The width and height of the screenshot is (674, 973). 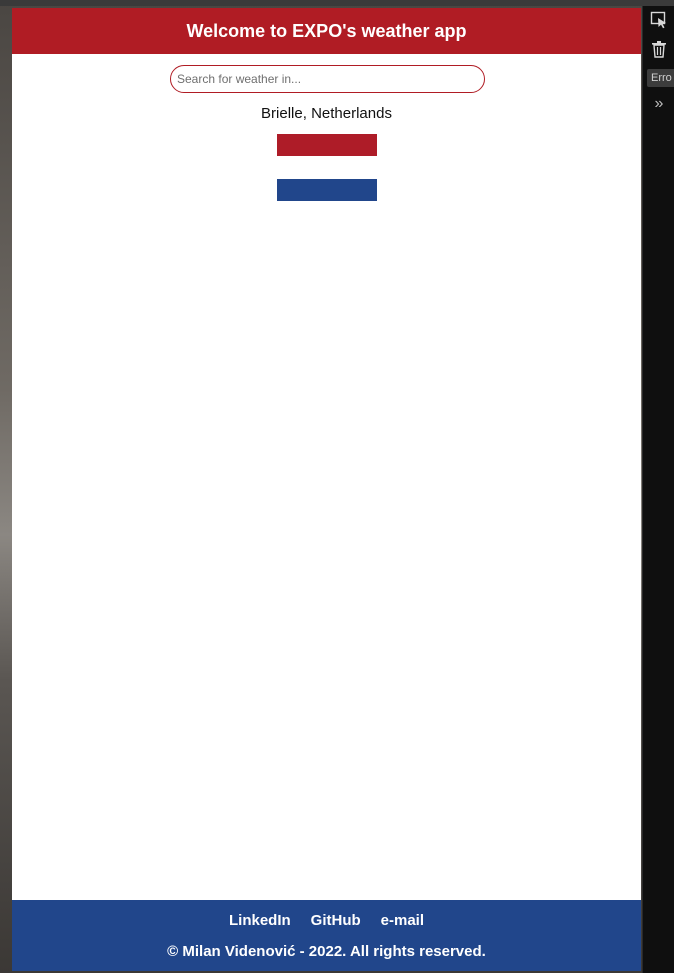 I want to click on select-element-icon, so click(x=659, y=20).